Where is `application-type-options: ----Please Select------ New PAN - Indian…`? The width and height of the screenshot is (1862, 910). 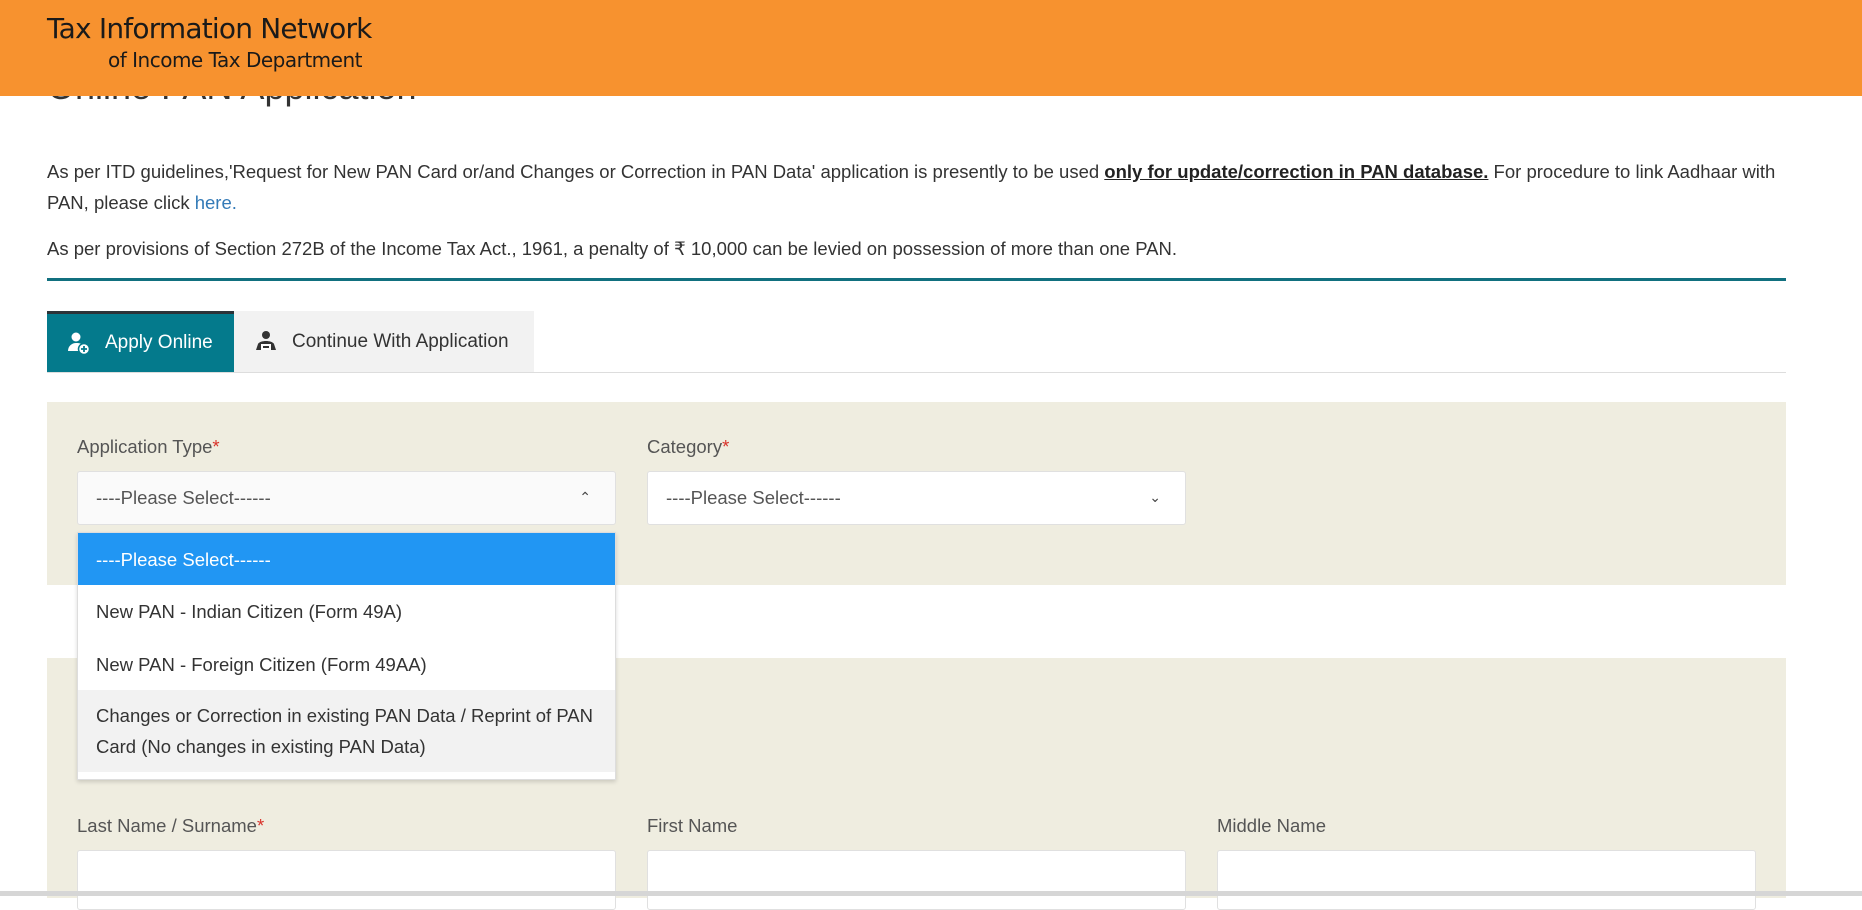 application-type-options: ----Please Select------ New PAN - Indian… is located at coordinates (346, 656).